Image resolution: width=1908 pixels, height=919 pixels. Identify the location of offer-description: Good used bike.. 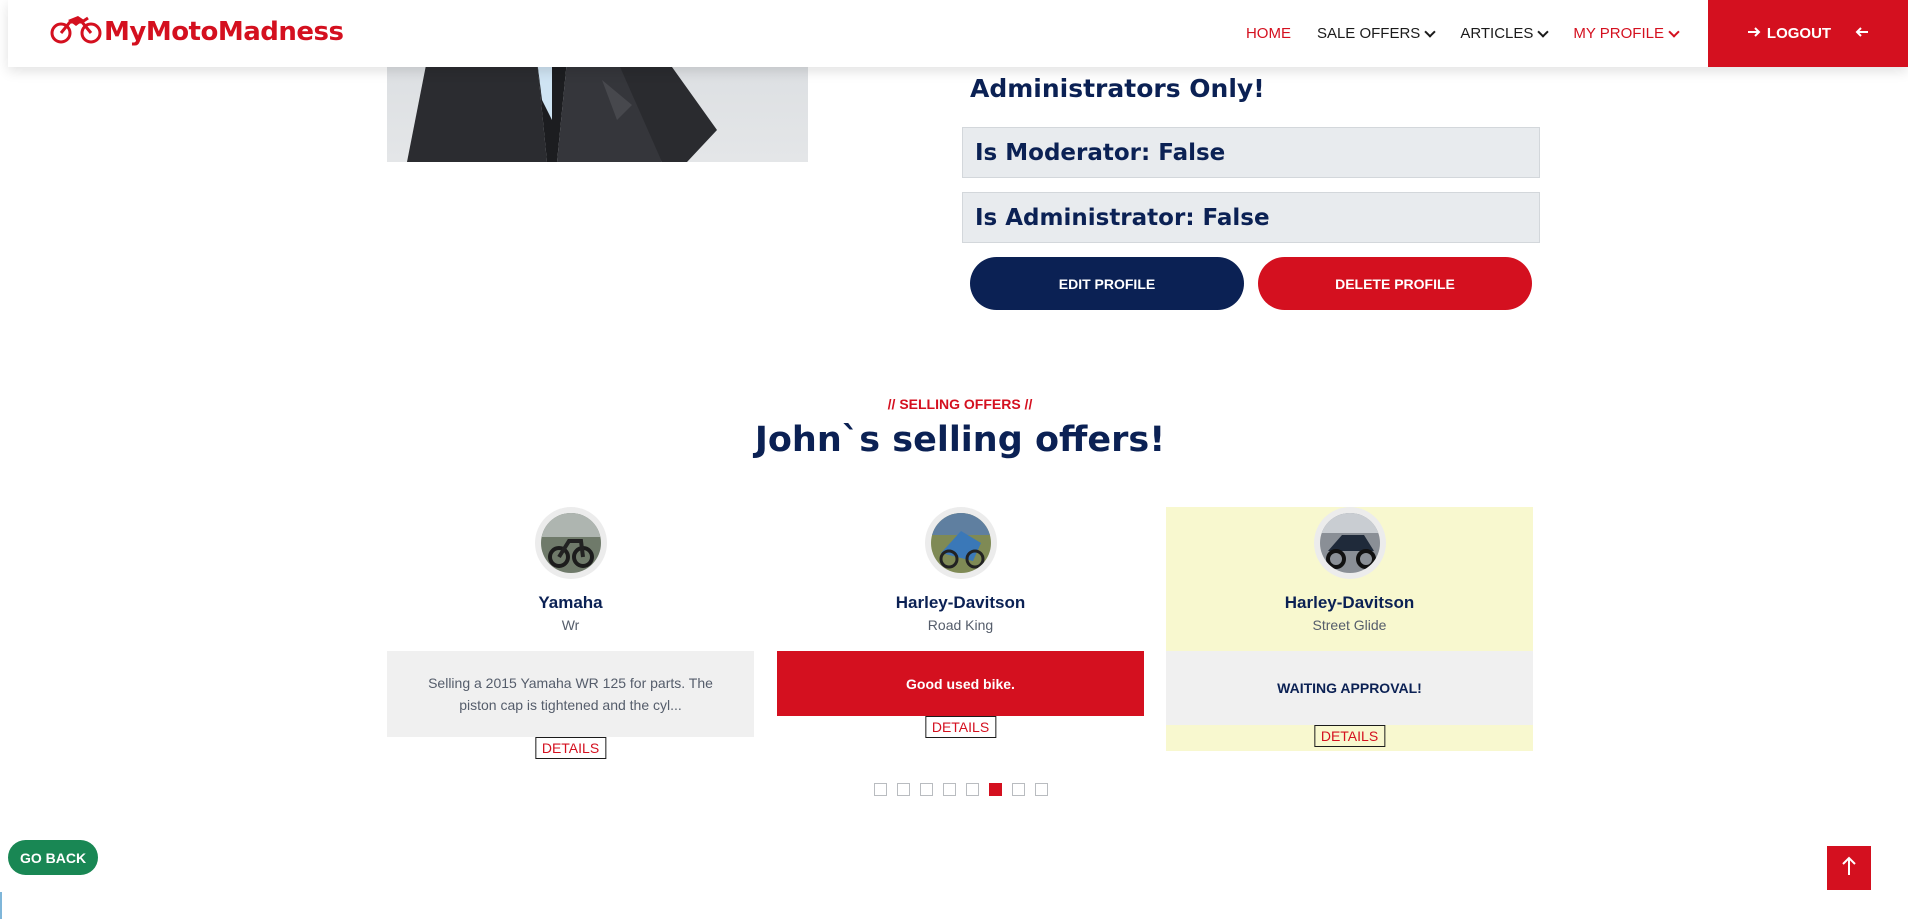
(960, 683).